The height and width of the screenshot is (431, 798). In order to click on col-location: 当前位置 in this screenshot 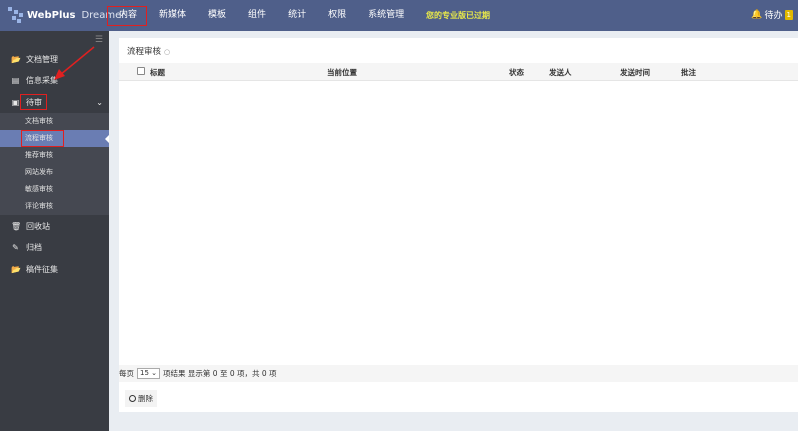, I will do `click(342, 72)`.